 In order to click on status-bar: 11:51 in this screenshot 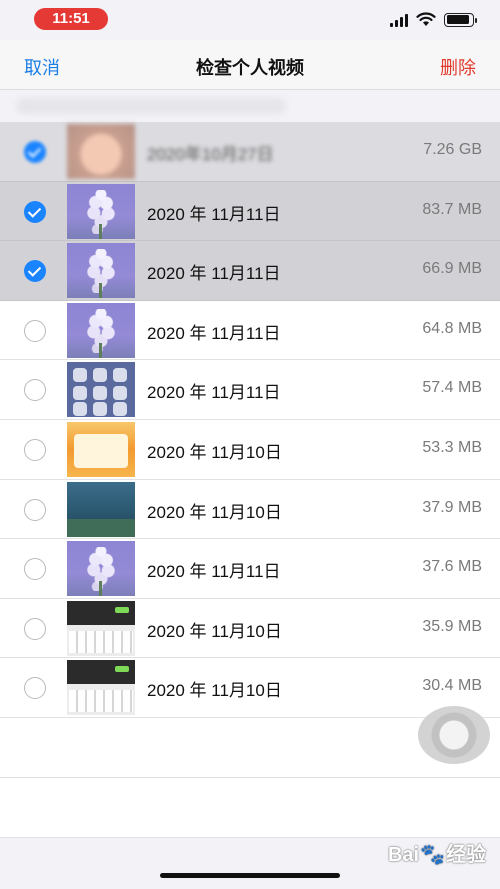, I will do `click(250, 20)`.